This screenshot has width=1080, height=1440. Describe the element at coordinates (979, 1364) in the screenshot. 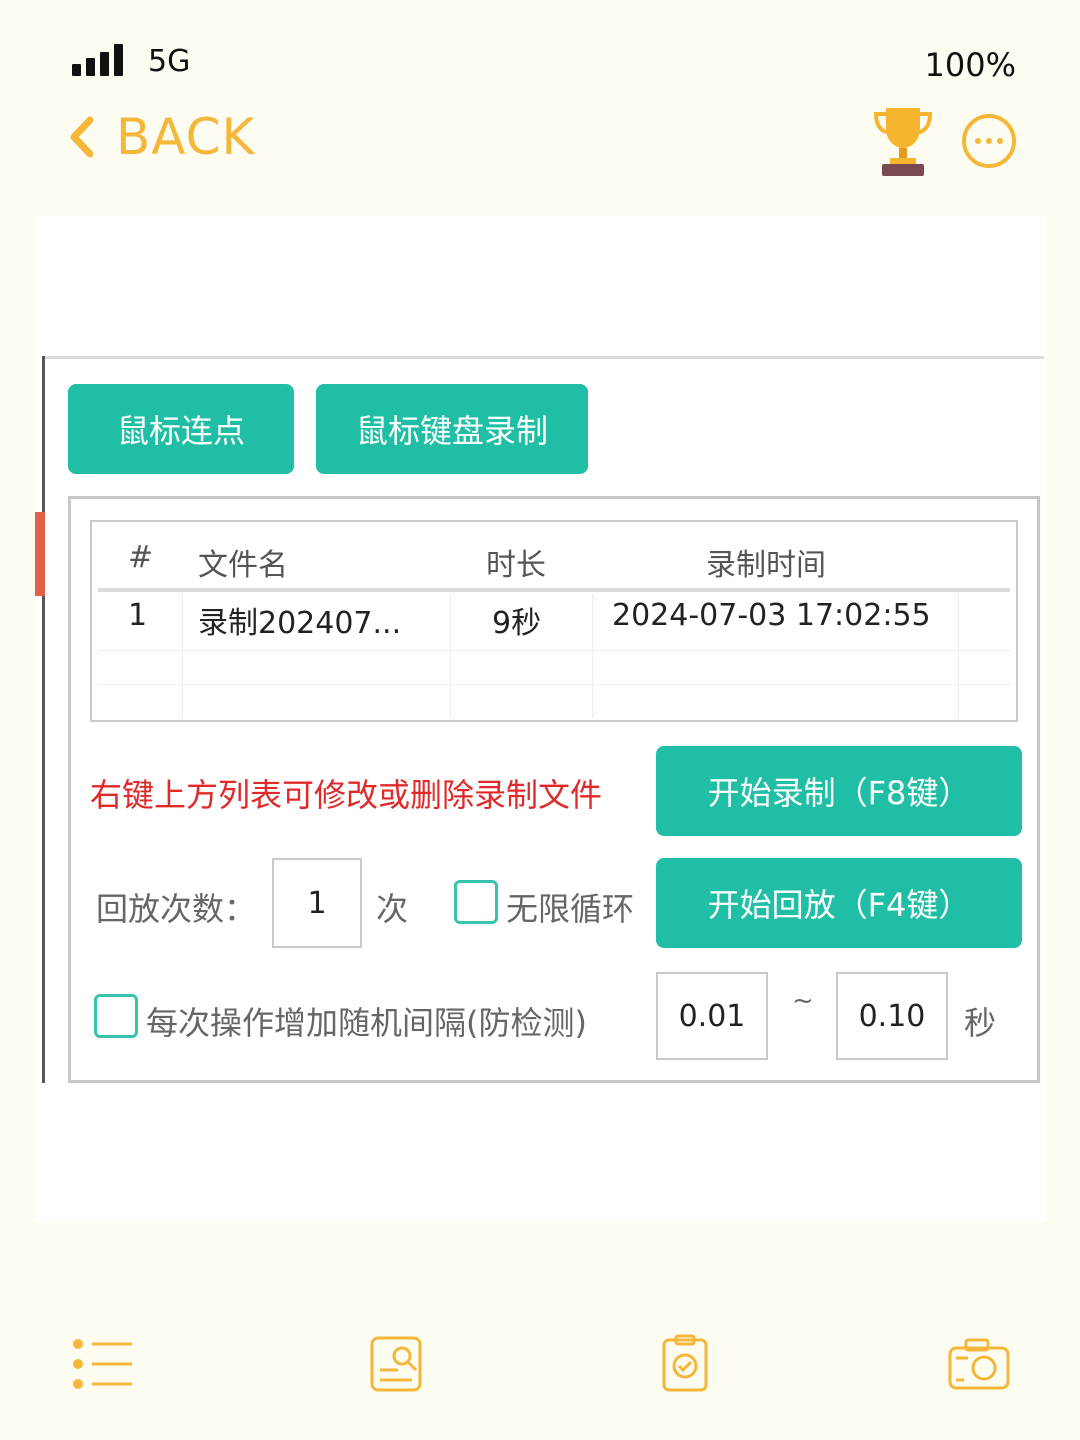

I see `camera-icon` at that location.